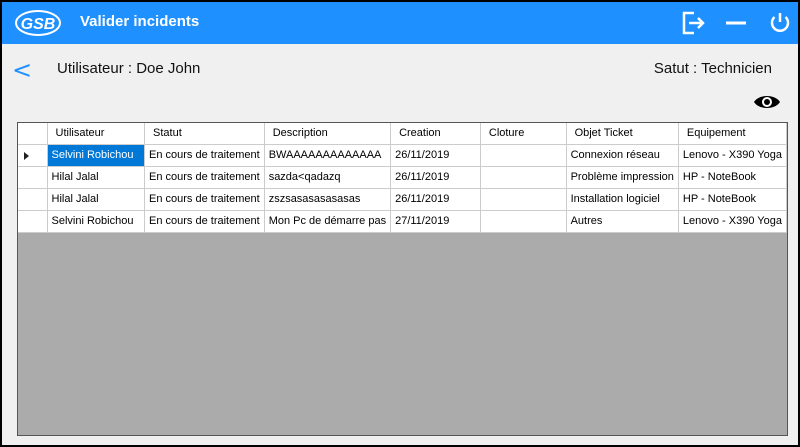 The image size is (800, 447). What do you see at coordinates (328, 155) in the screenshot?
I see `cell-description: BWAAAAAAAAAAAAA` at bounding box center [328, 155].